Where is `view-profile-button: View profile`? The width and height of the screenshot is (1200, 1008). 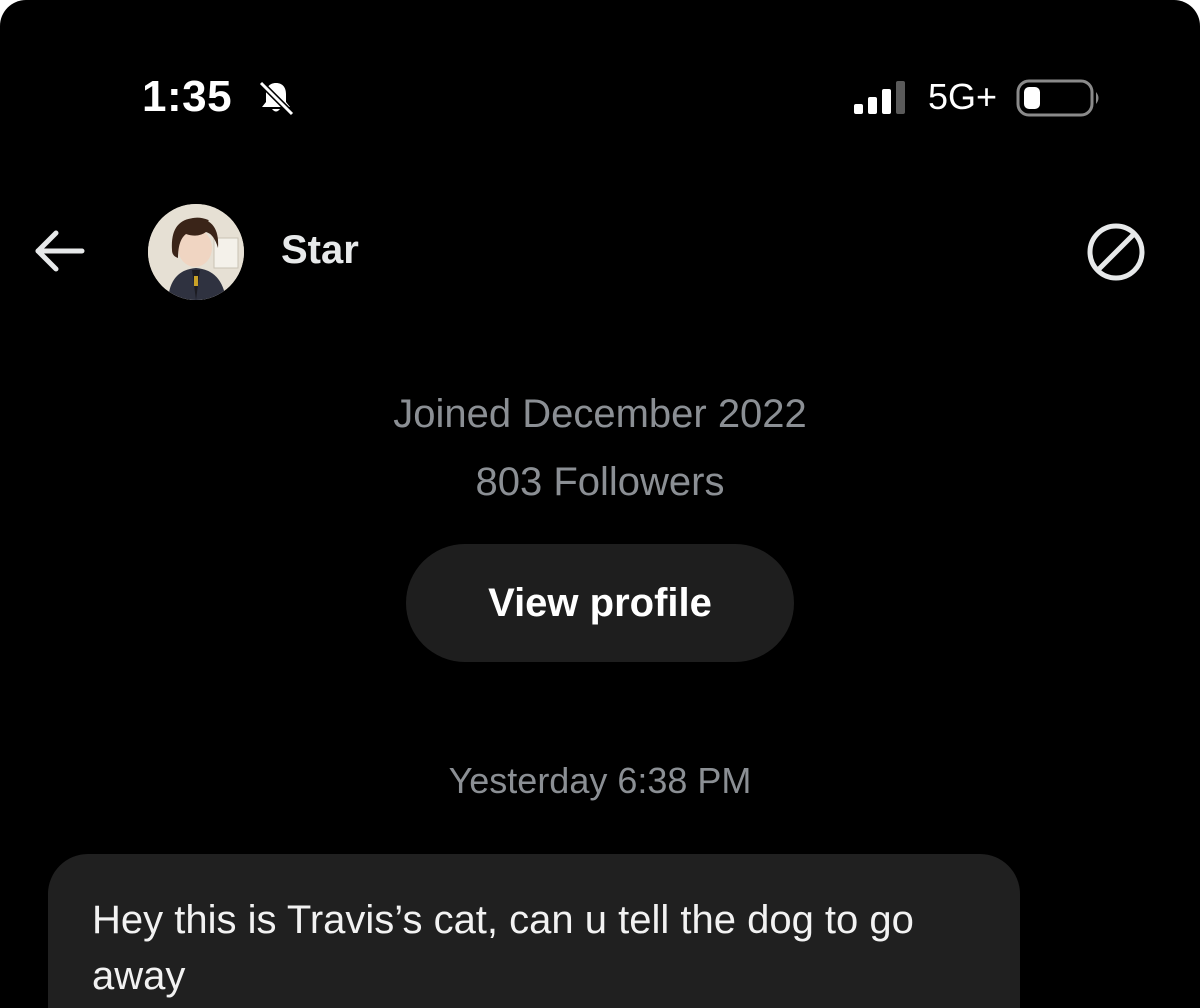 view-profile-button: View profile is located at coordinates (600, 603).